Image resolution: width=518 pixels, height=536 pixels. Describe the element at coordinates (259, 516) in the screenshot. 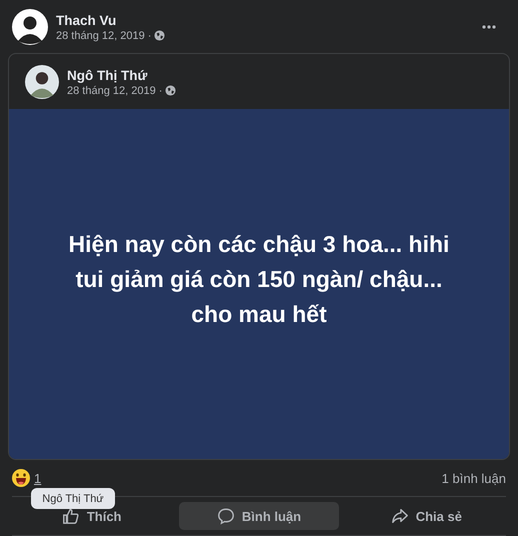

I see `comment-button: Bình luận` at that location.